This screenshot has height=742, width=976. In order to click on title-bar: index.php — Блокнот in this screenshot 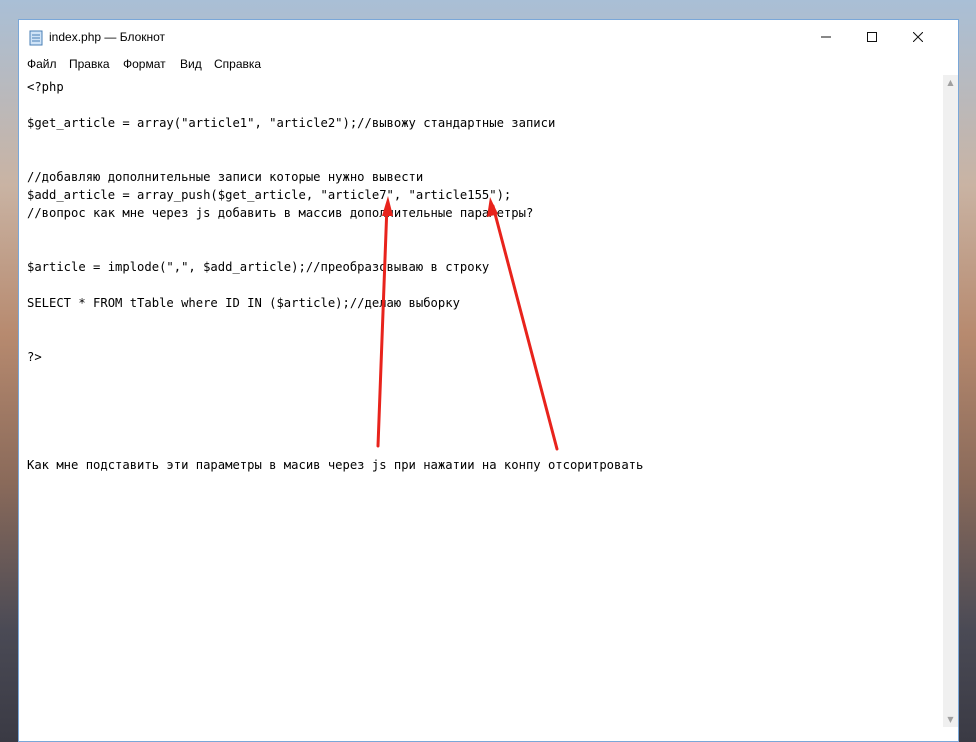, I will do `click(488, 37)`.